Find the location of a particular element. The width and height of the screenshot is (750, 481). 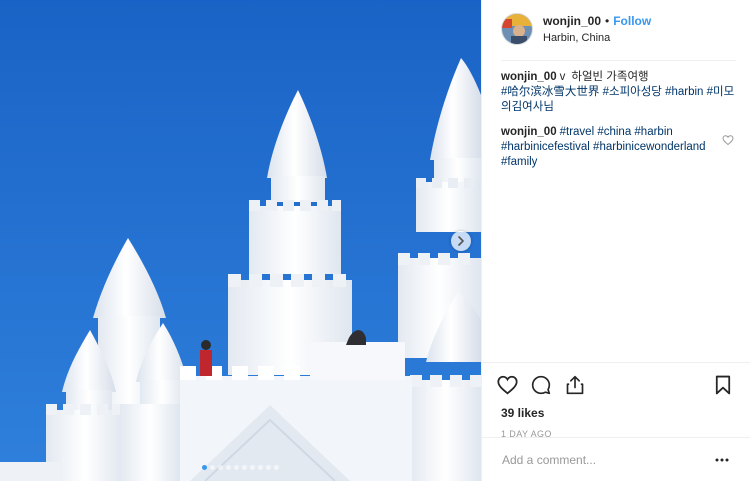

next-image-button is located at coordinates (461, 241).